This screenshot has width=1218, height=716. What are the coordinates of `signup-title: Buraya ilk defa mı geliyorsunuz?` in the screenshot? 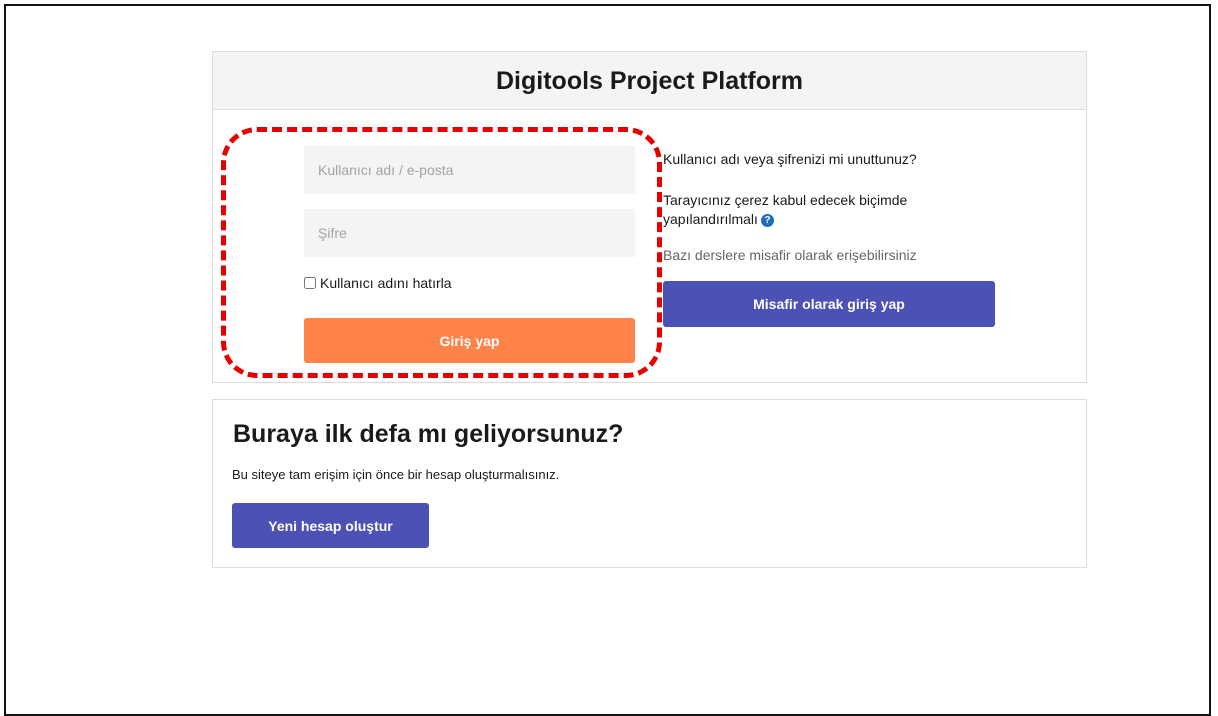 It's located at (428, 434).